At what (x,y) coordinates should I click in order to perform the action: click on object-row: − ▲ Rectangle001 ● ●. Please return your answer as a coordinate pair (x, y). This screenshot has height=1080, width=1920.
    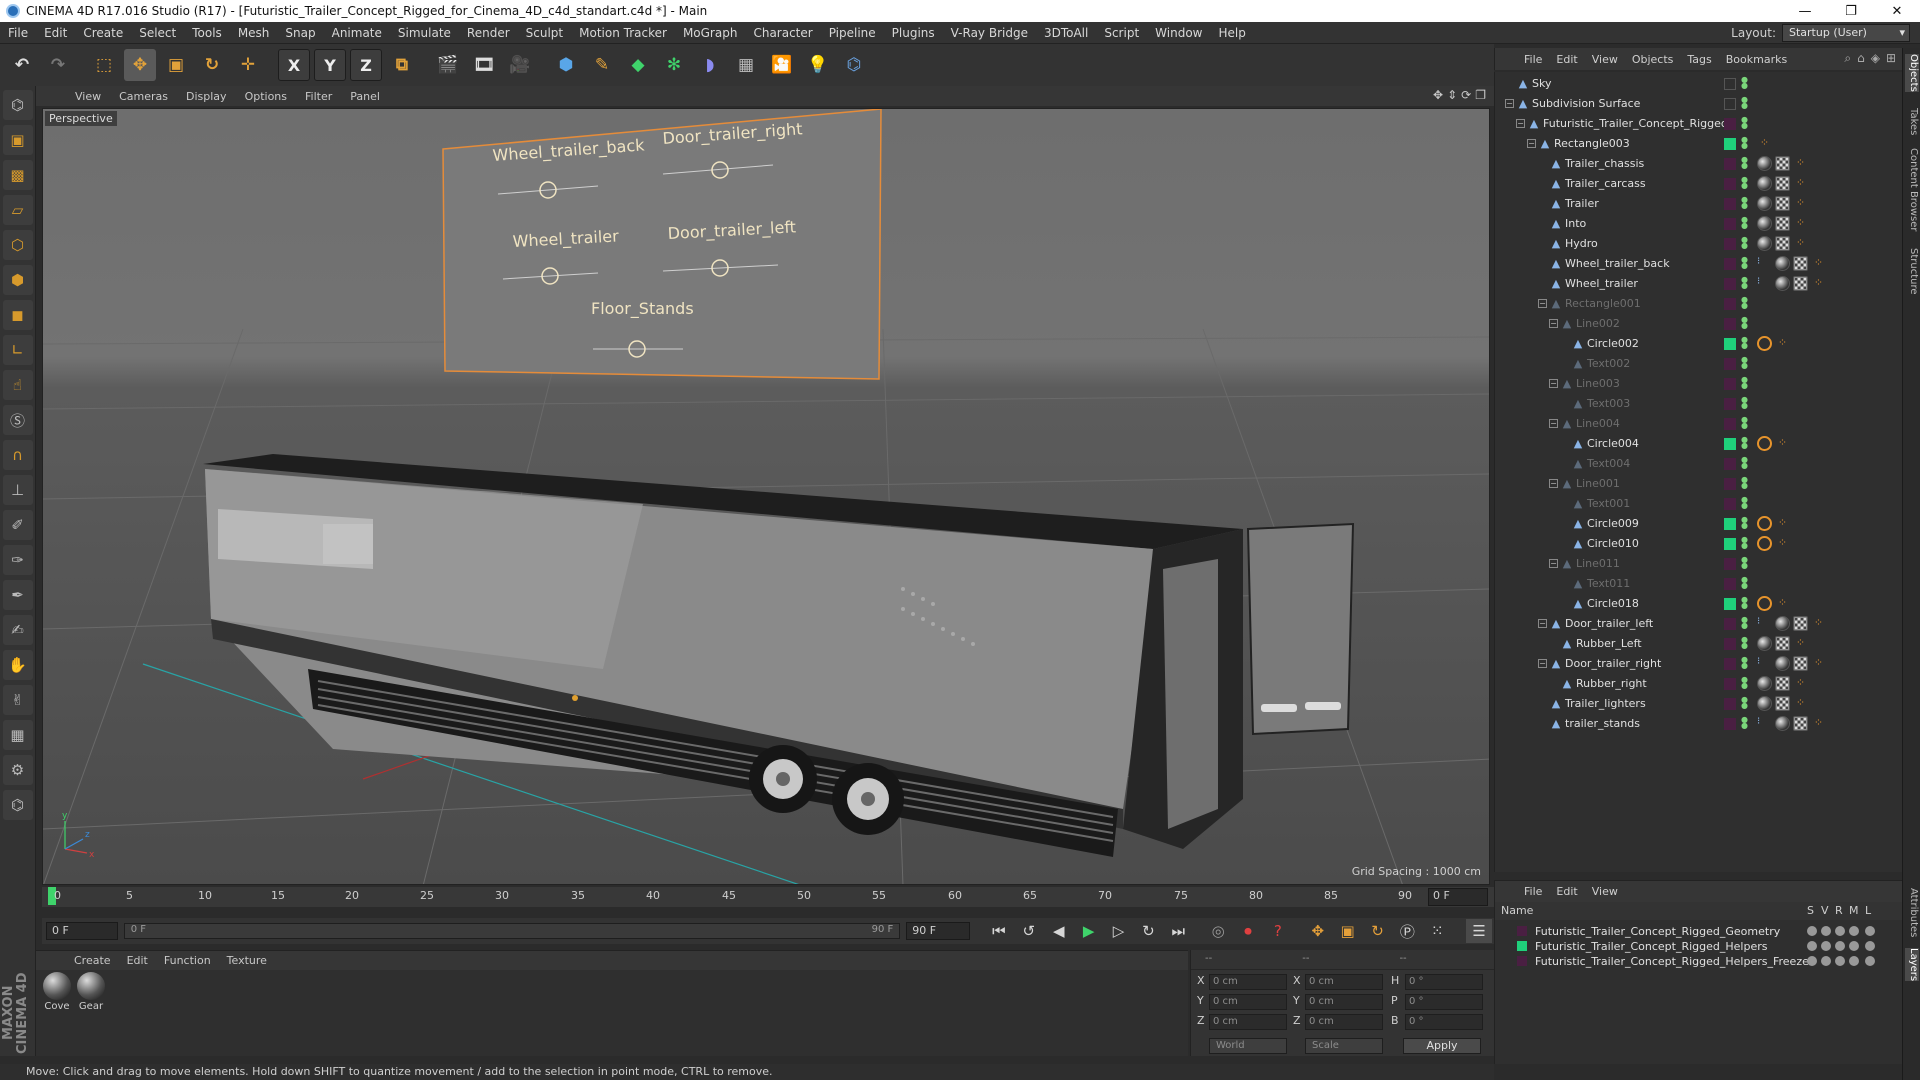
    Looking at the image, I should click on (1698, 304).